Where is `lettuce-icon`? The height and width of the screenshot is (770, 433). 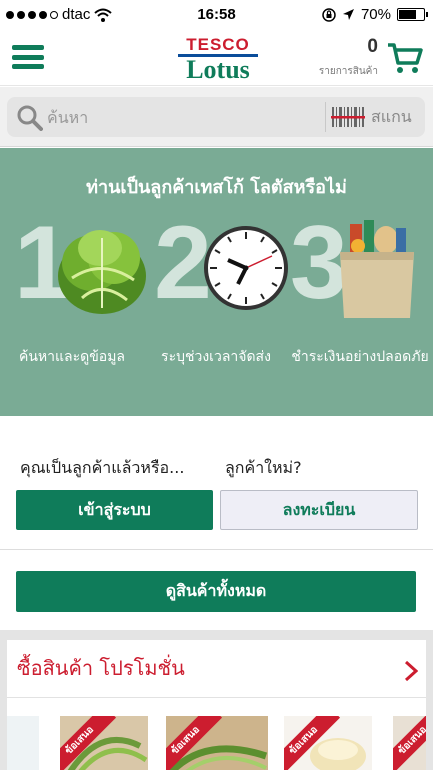 lettuce-icon is located at coordinates (102, 272).